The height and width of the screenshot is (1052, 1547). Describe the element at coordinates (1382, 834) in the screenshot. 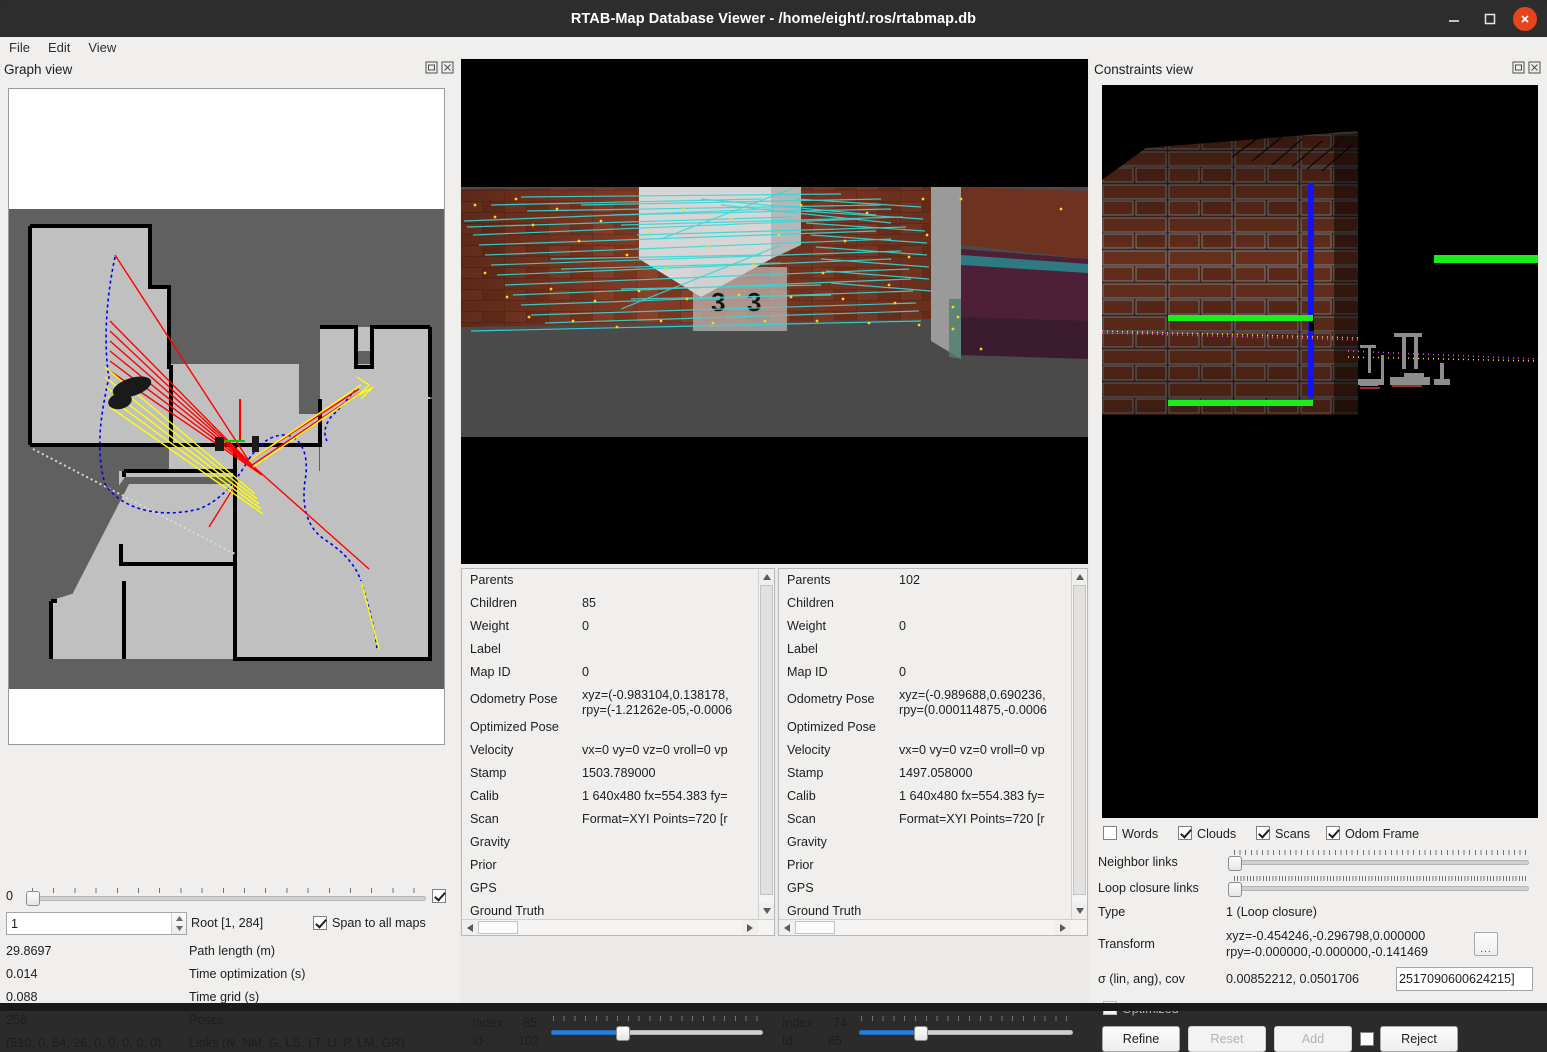

I see `odom-frame-label: Odom Frame` at that location.